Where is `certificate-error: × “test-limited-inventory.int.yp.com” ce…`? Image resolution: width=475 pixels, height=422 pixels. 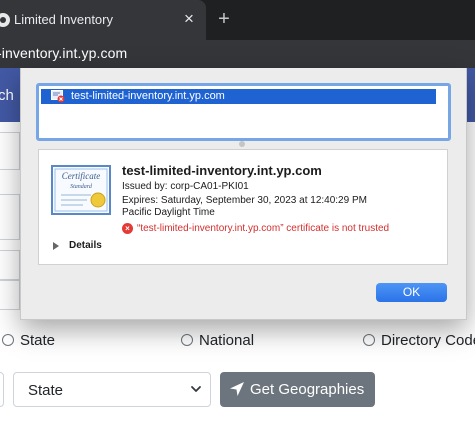
certificate-error: × “test-limited-inventory.int.yp.com” ce… is located at coordinates (255, 228).